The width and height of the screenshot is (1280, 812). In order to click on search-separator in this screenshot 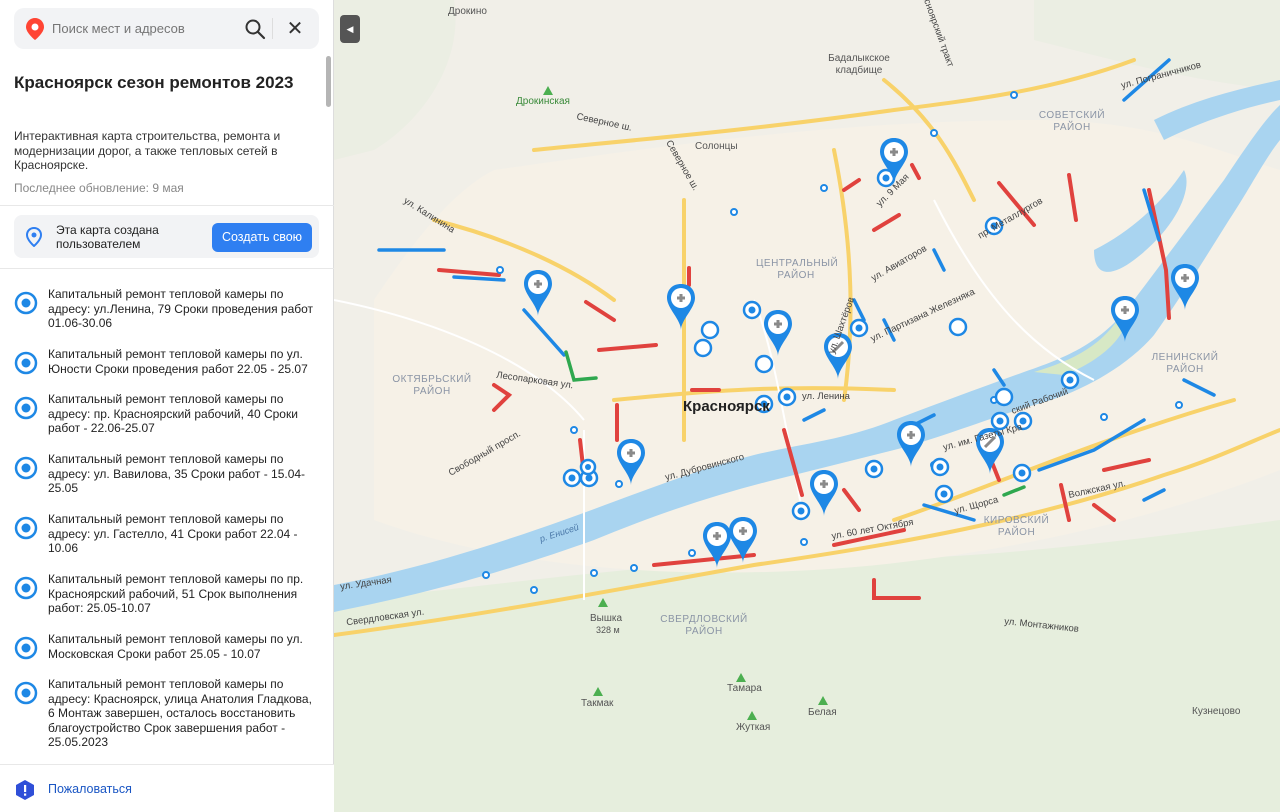, I will do `click(272, 28)`.